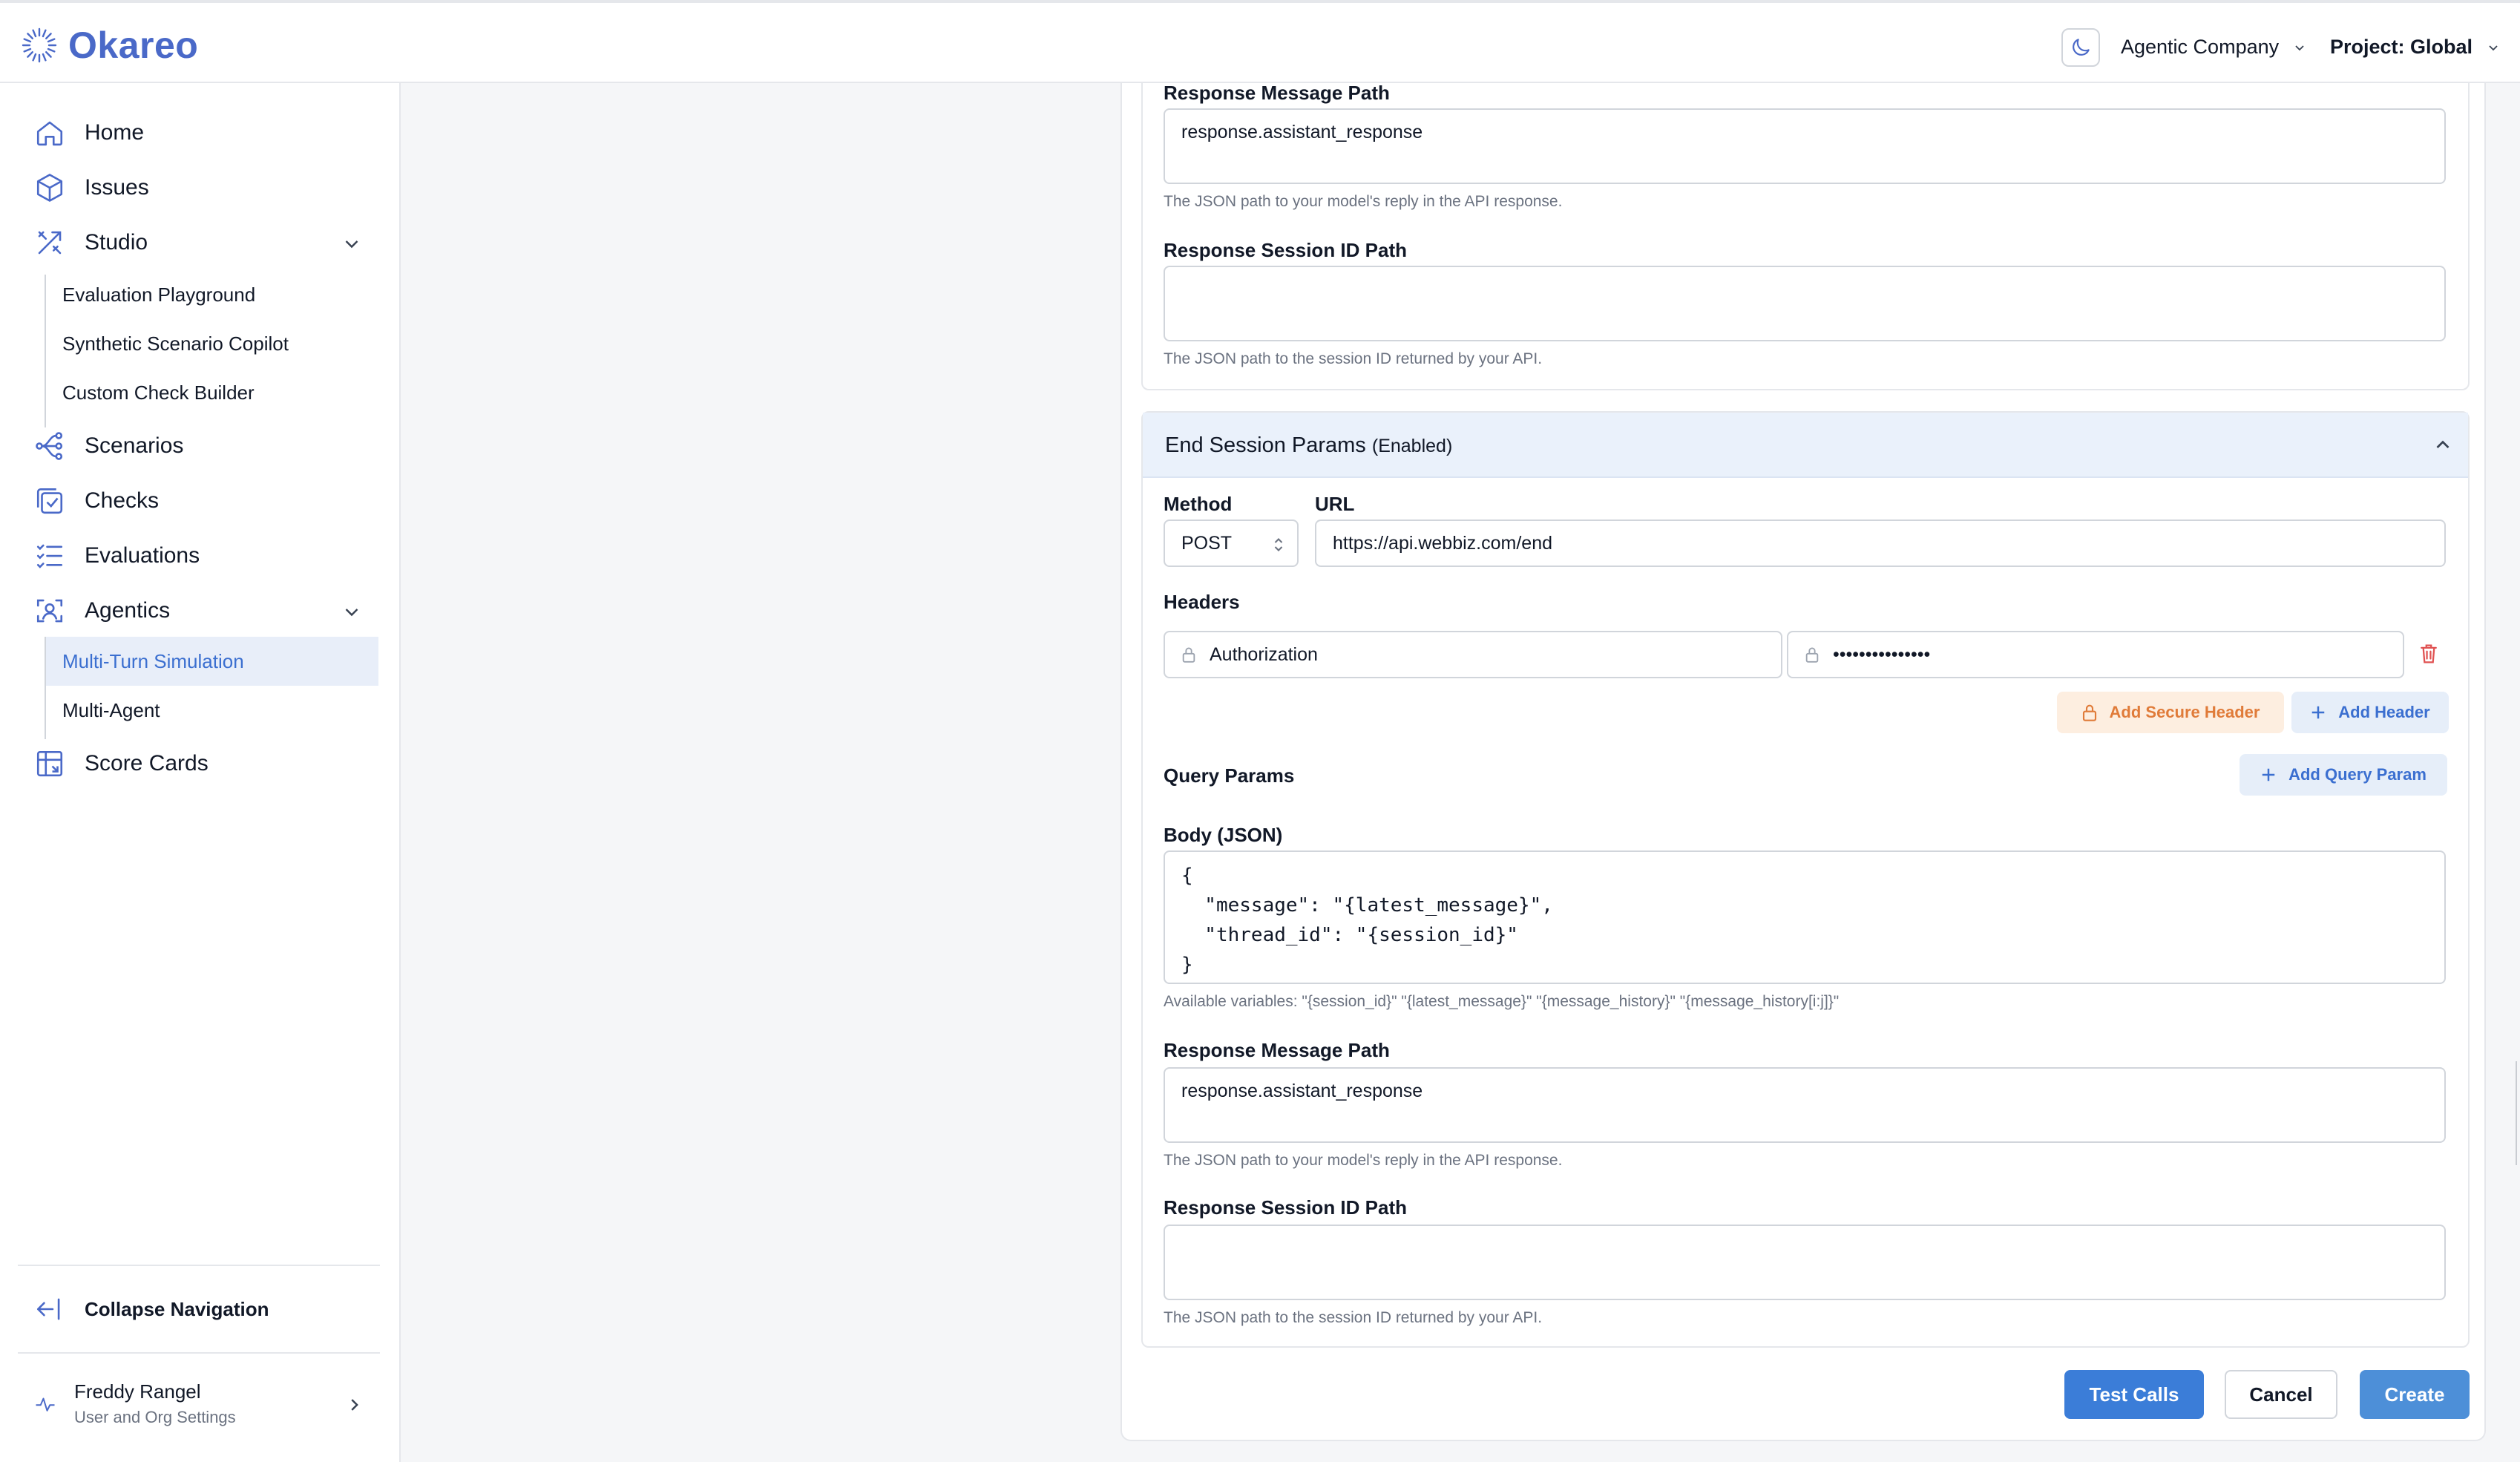  What do you see at coordinates (2200, 47) in the screenshot?
I see `company-name: Agentic Company` at bounding box center [2200, 47].